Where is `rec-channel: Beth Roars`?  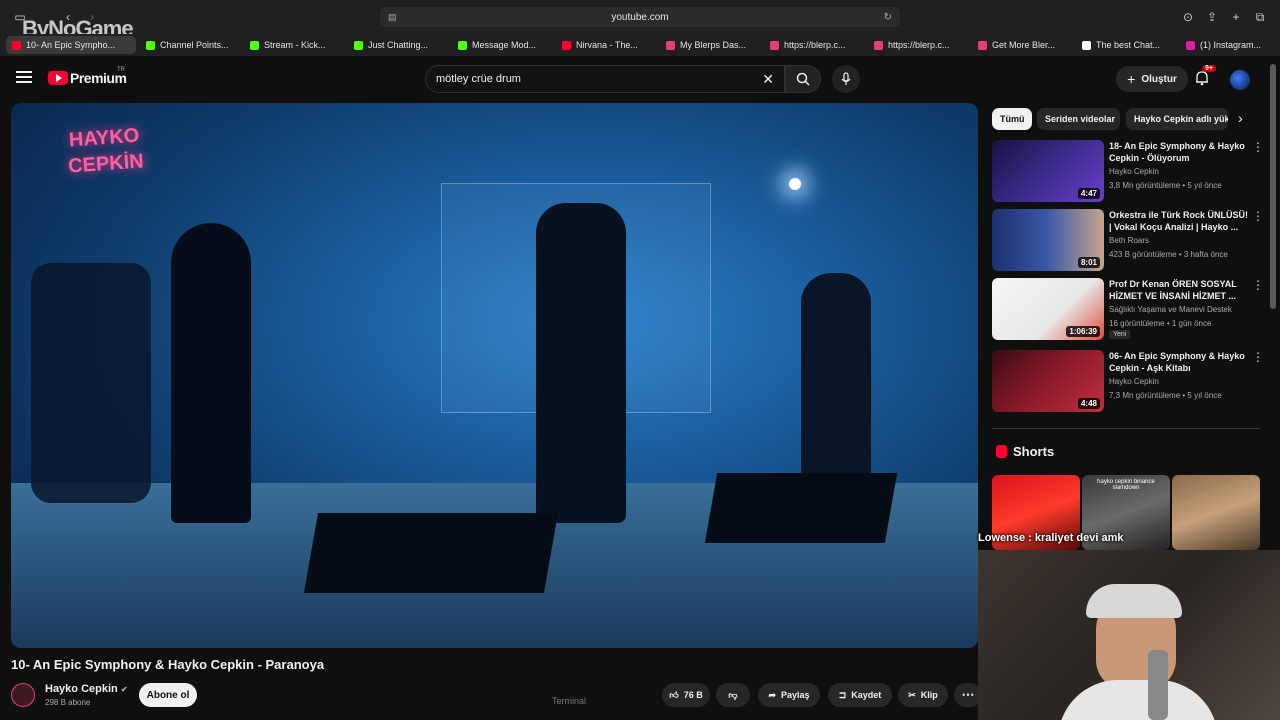
rec-channel: Beth Roars is located at coordinates (1129, 240).